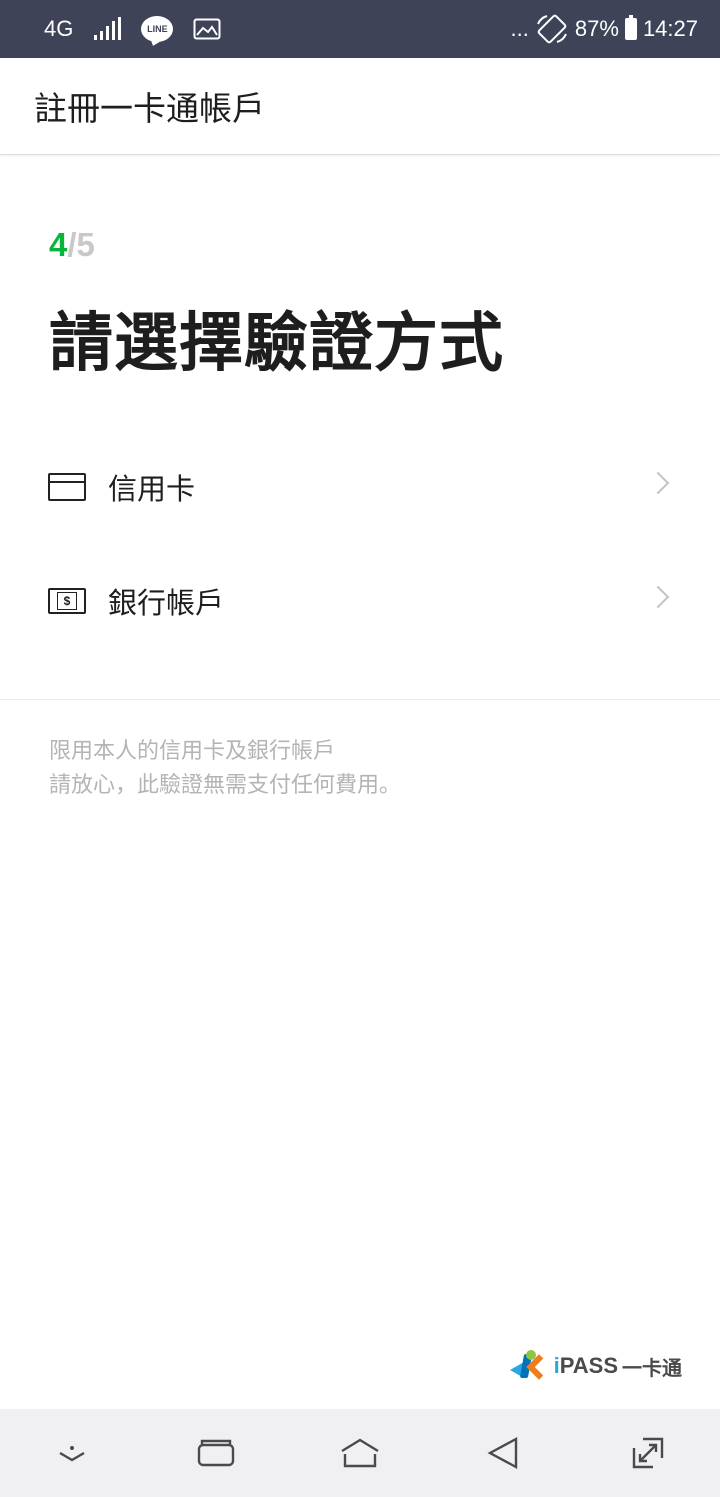  Describe the element at coordinates (360, 487) in the screenshot. I see `credit-card-option: 信用卡` at that location.